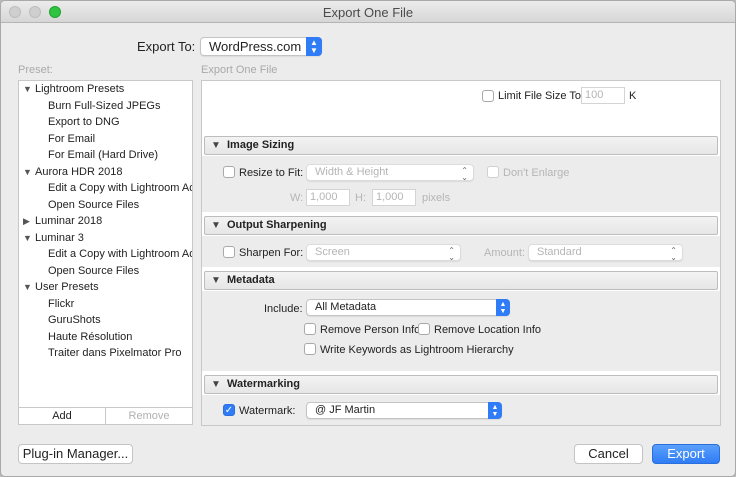 Image resolution: width=736 pixels, height=477 pixels. I want to click on preset-label: GuruShots, so click(74, 320).